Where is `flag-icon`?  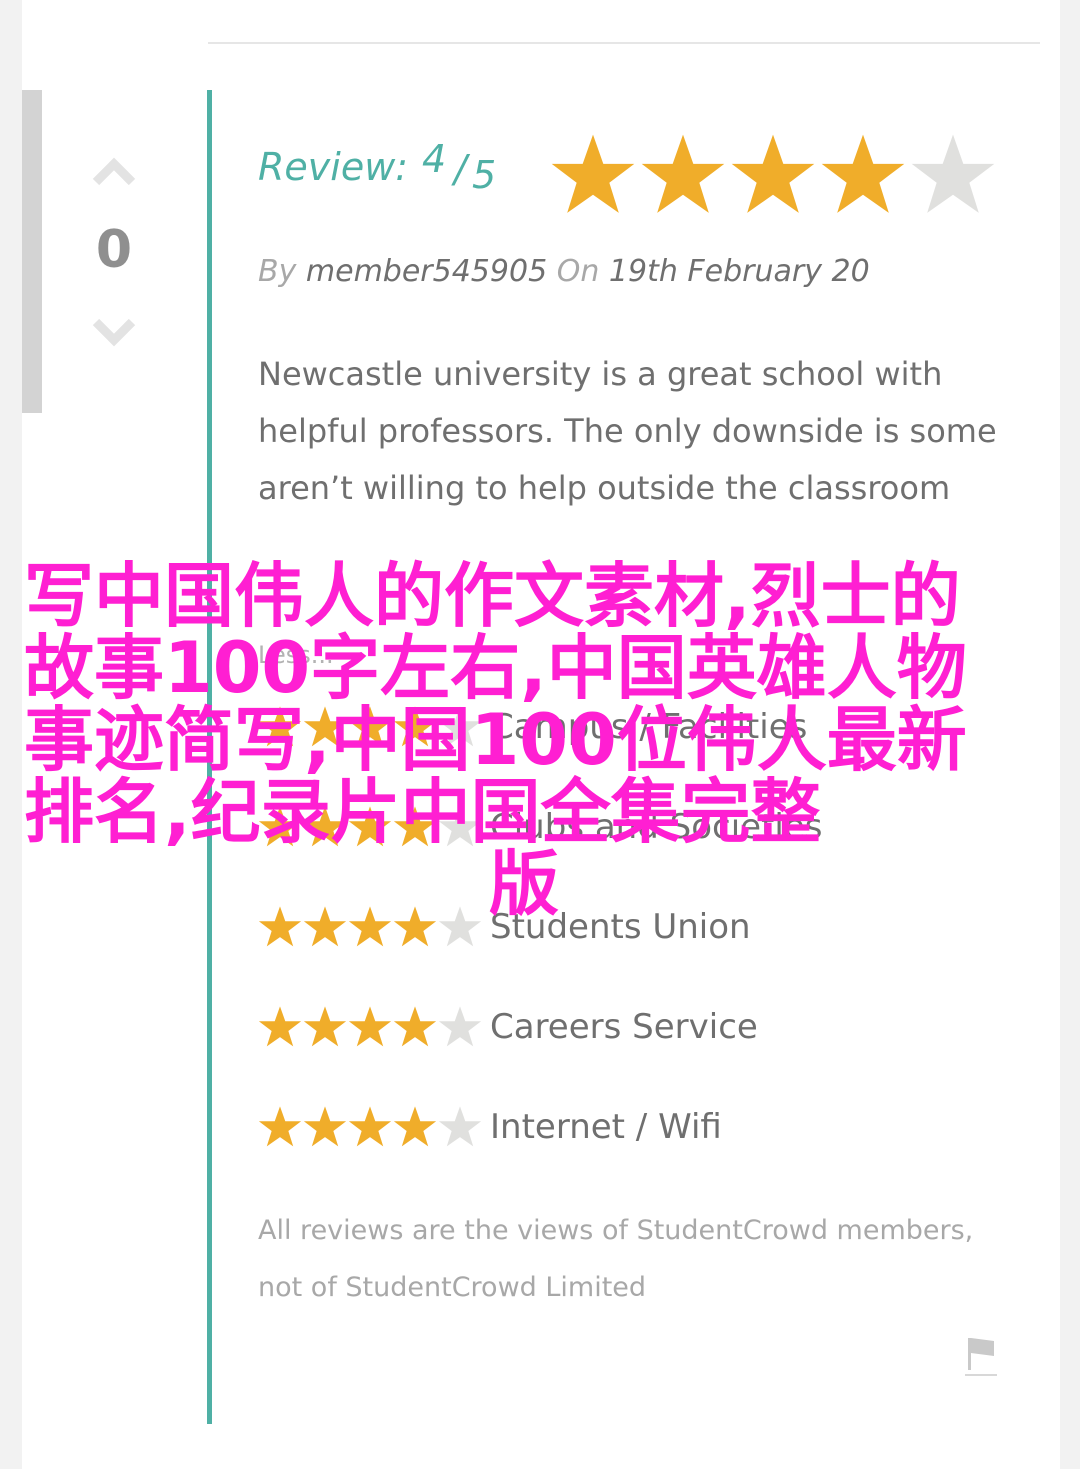
flag-icon is located at coordinates (981, 1357).